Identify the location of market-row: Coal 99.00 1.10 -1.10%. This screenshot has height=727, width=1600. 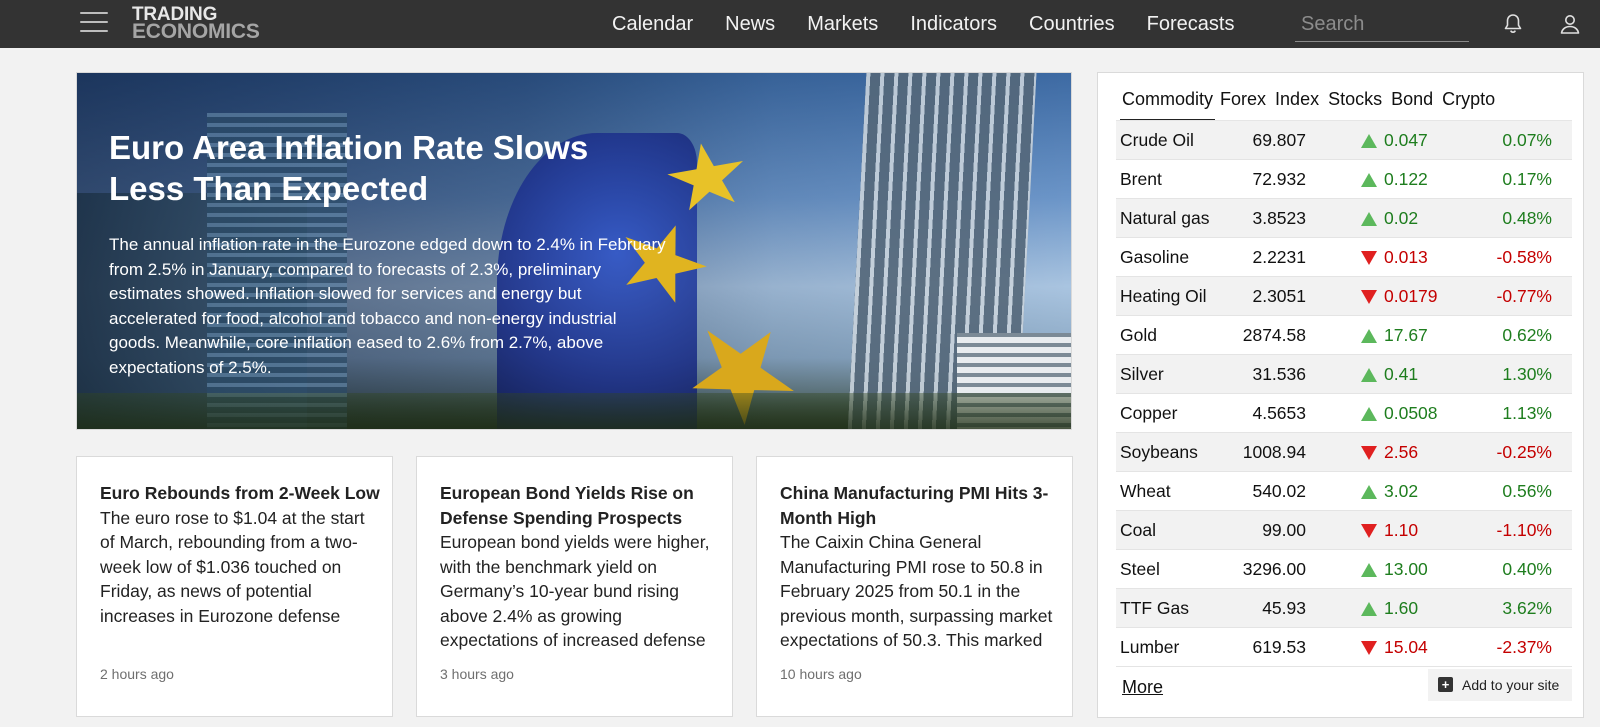
(1344, 530).